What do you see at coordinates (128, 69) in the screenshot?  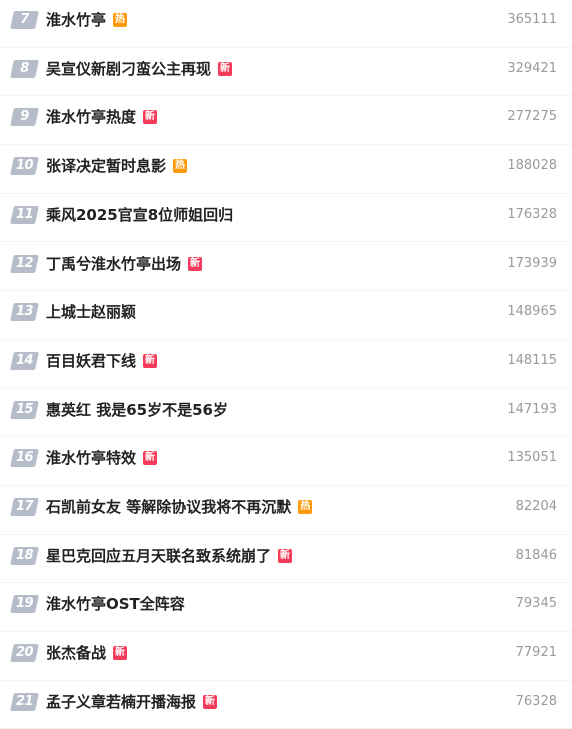 I see `item-title: 吴宣仪新剧刁蛮公主再现` at bounding box center [128, 69].